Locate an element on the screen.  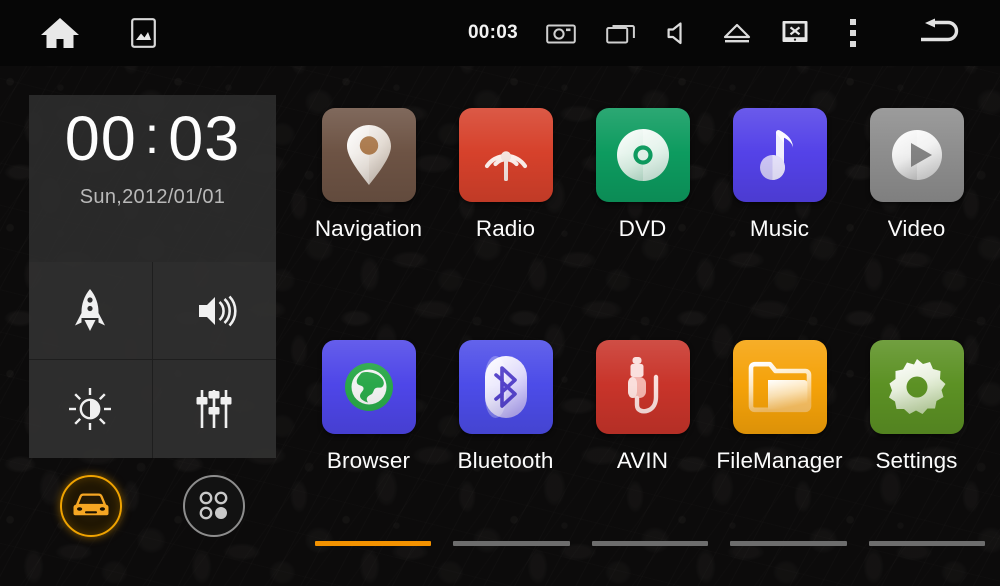
eject-icon is located at coordinates (737, 33).